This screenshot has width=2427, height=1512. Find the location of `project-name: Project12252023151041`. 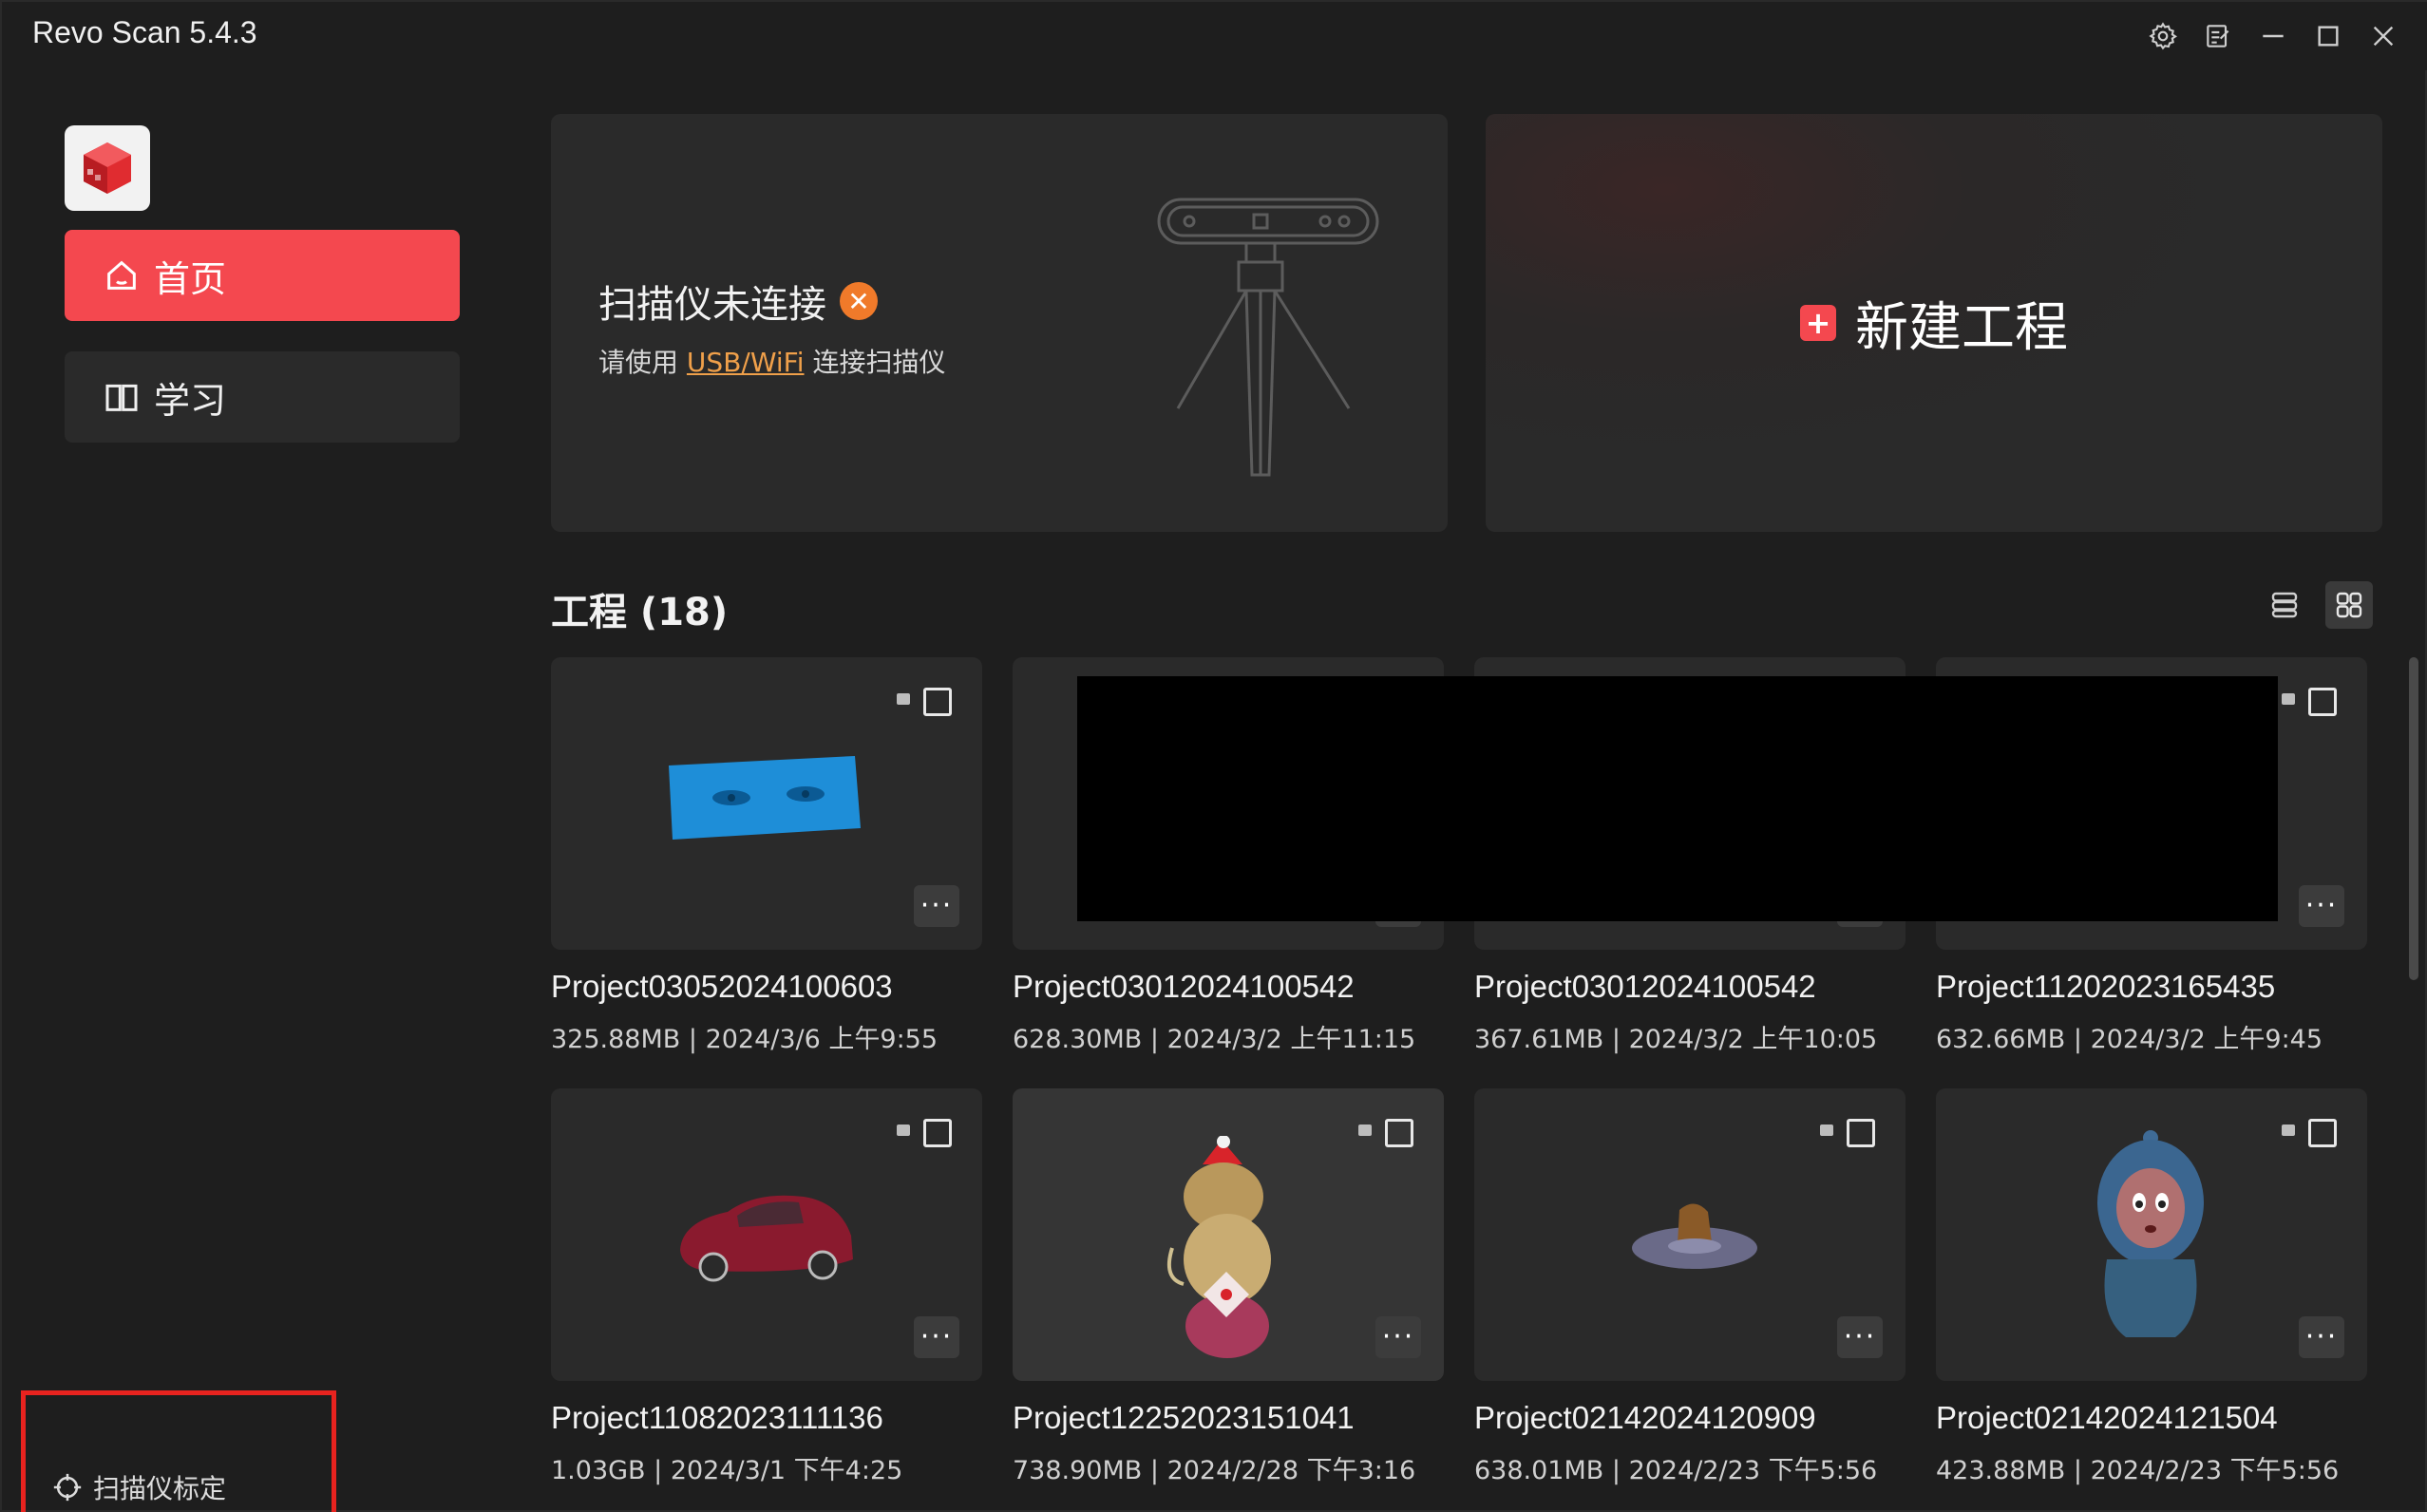

project-name: Project12252023151041 is located at coordinates (1184, 1418).